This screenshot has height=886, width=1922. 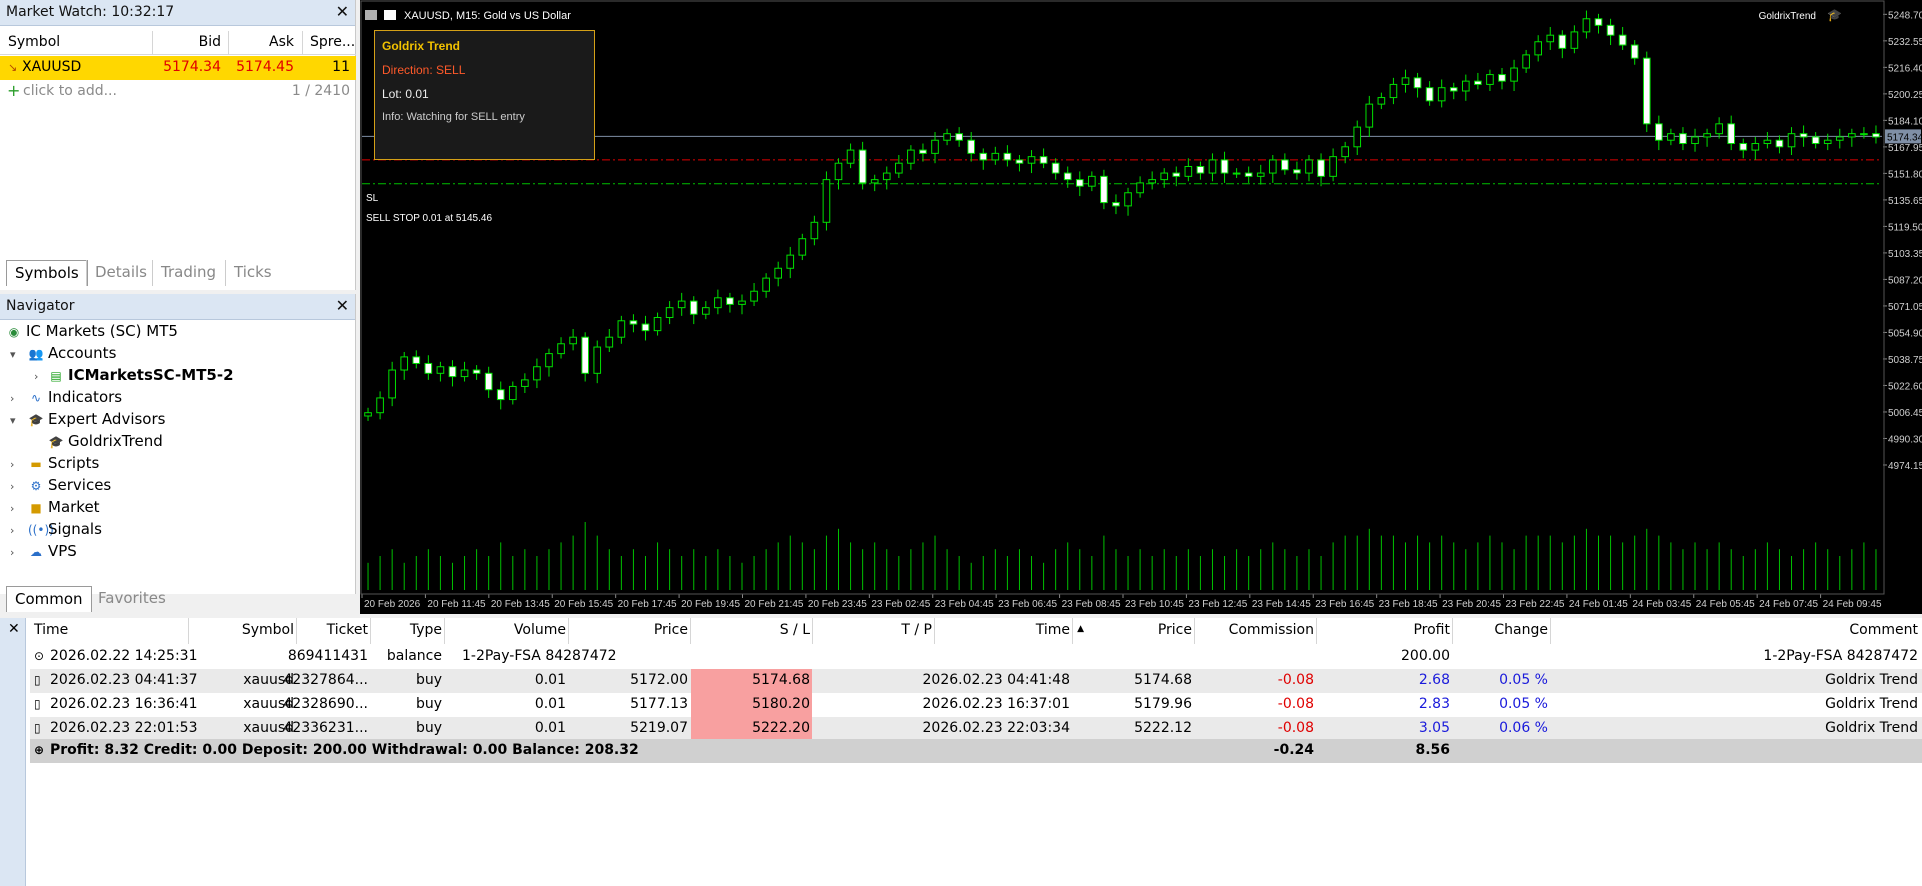 I want to click on ea-info-direction: Direction: SELL, so click(x=424, y=70).